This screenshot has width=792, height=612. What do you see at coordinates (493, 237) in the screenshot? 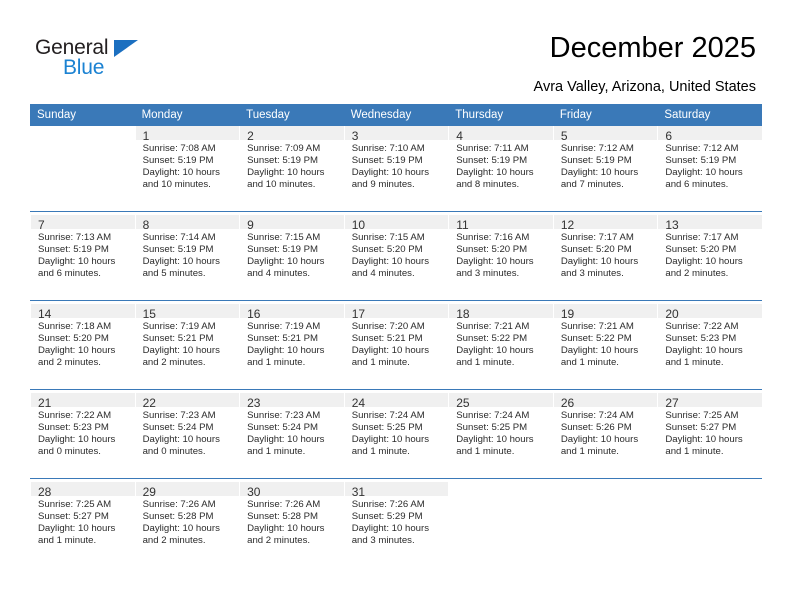
I see `sunrise-text: Sunrise: 7:16 AM` at bounding box center [493, 237].